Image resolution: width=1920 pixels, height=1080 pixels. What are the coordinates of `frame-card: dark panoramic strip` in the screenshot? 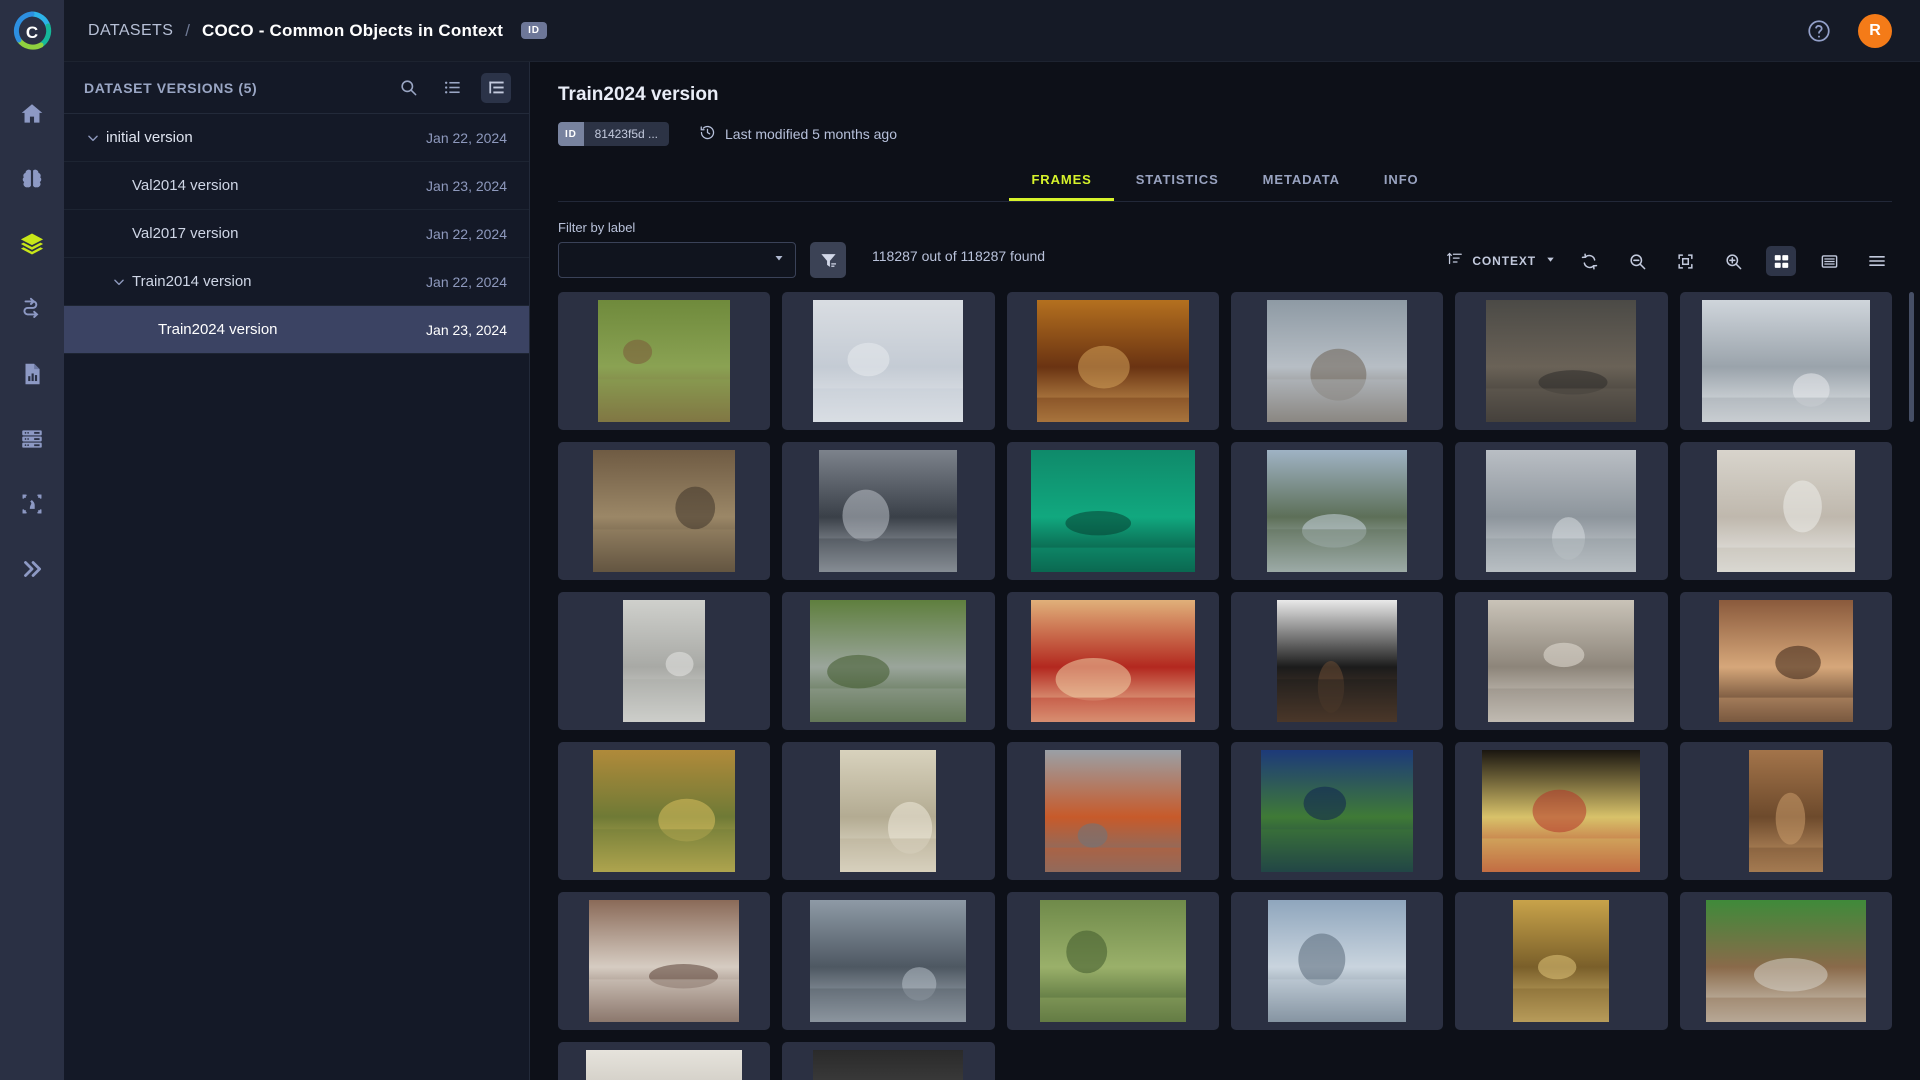 It's located at (888, 1061).